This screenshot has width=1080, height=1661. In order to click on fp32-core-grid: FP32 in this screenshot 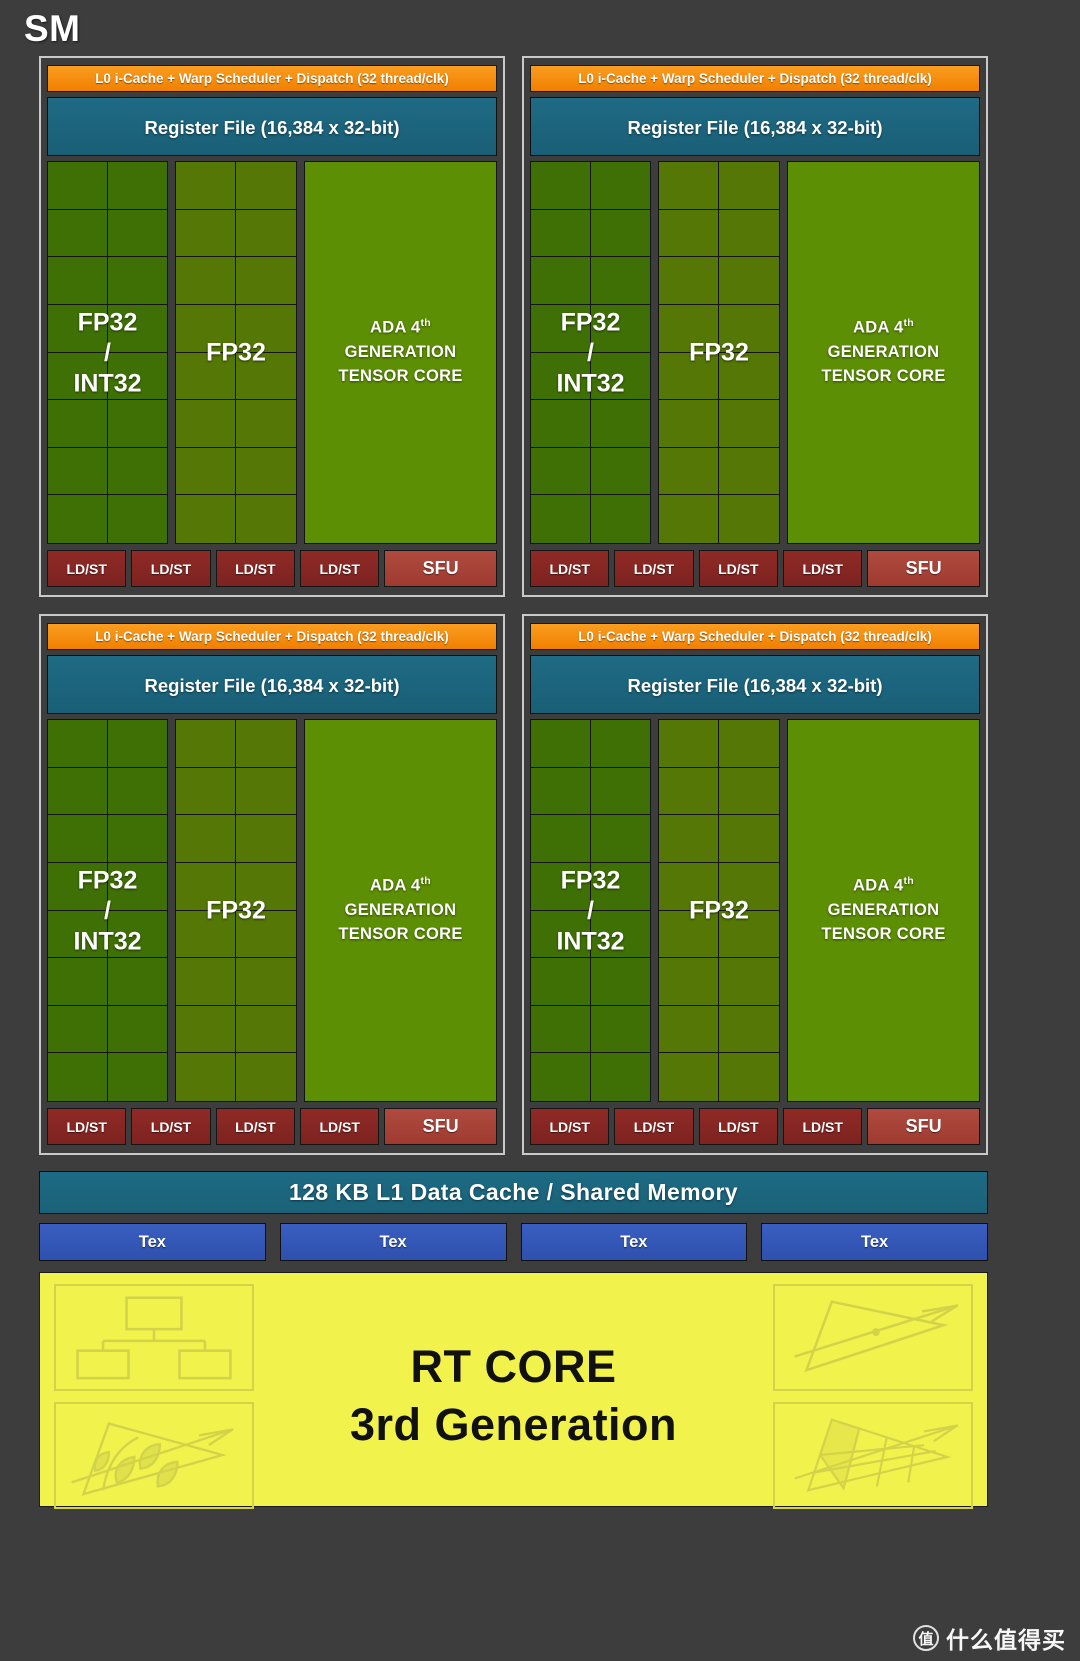, I will do `click(236, 910)`.